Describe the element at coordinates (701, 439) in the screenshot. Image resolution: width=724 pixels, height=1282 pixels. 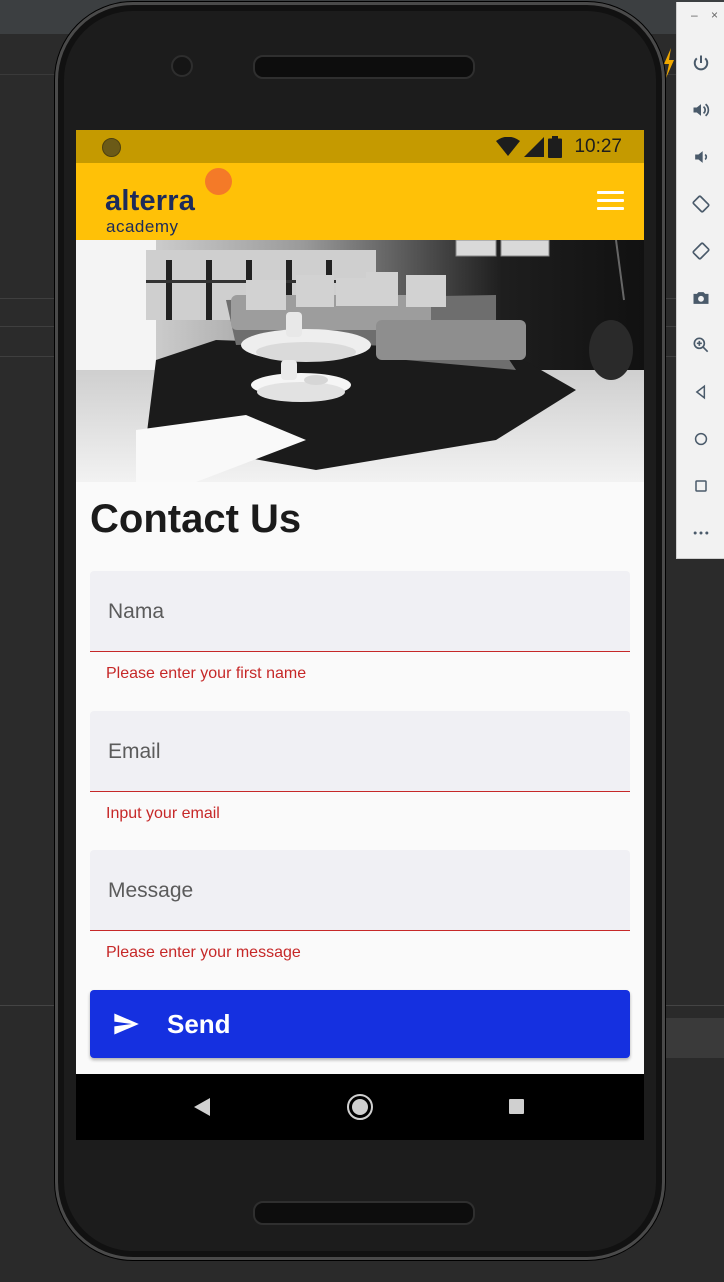
I see `home-icon` at that location.